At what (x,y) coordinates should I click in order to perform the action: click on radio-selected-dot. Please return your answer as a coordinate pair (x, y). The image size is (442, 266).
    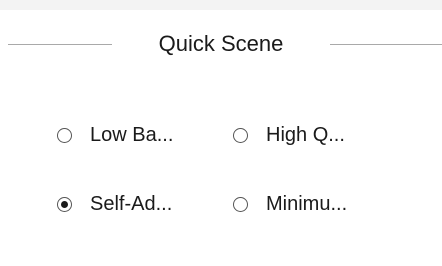
    Looking at the image, I should click on (64, 204).